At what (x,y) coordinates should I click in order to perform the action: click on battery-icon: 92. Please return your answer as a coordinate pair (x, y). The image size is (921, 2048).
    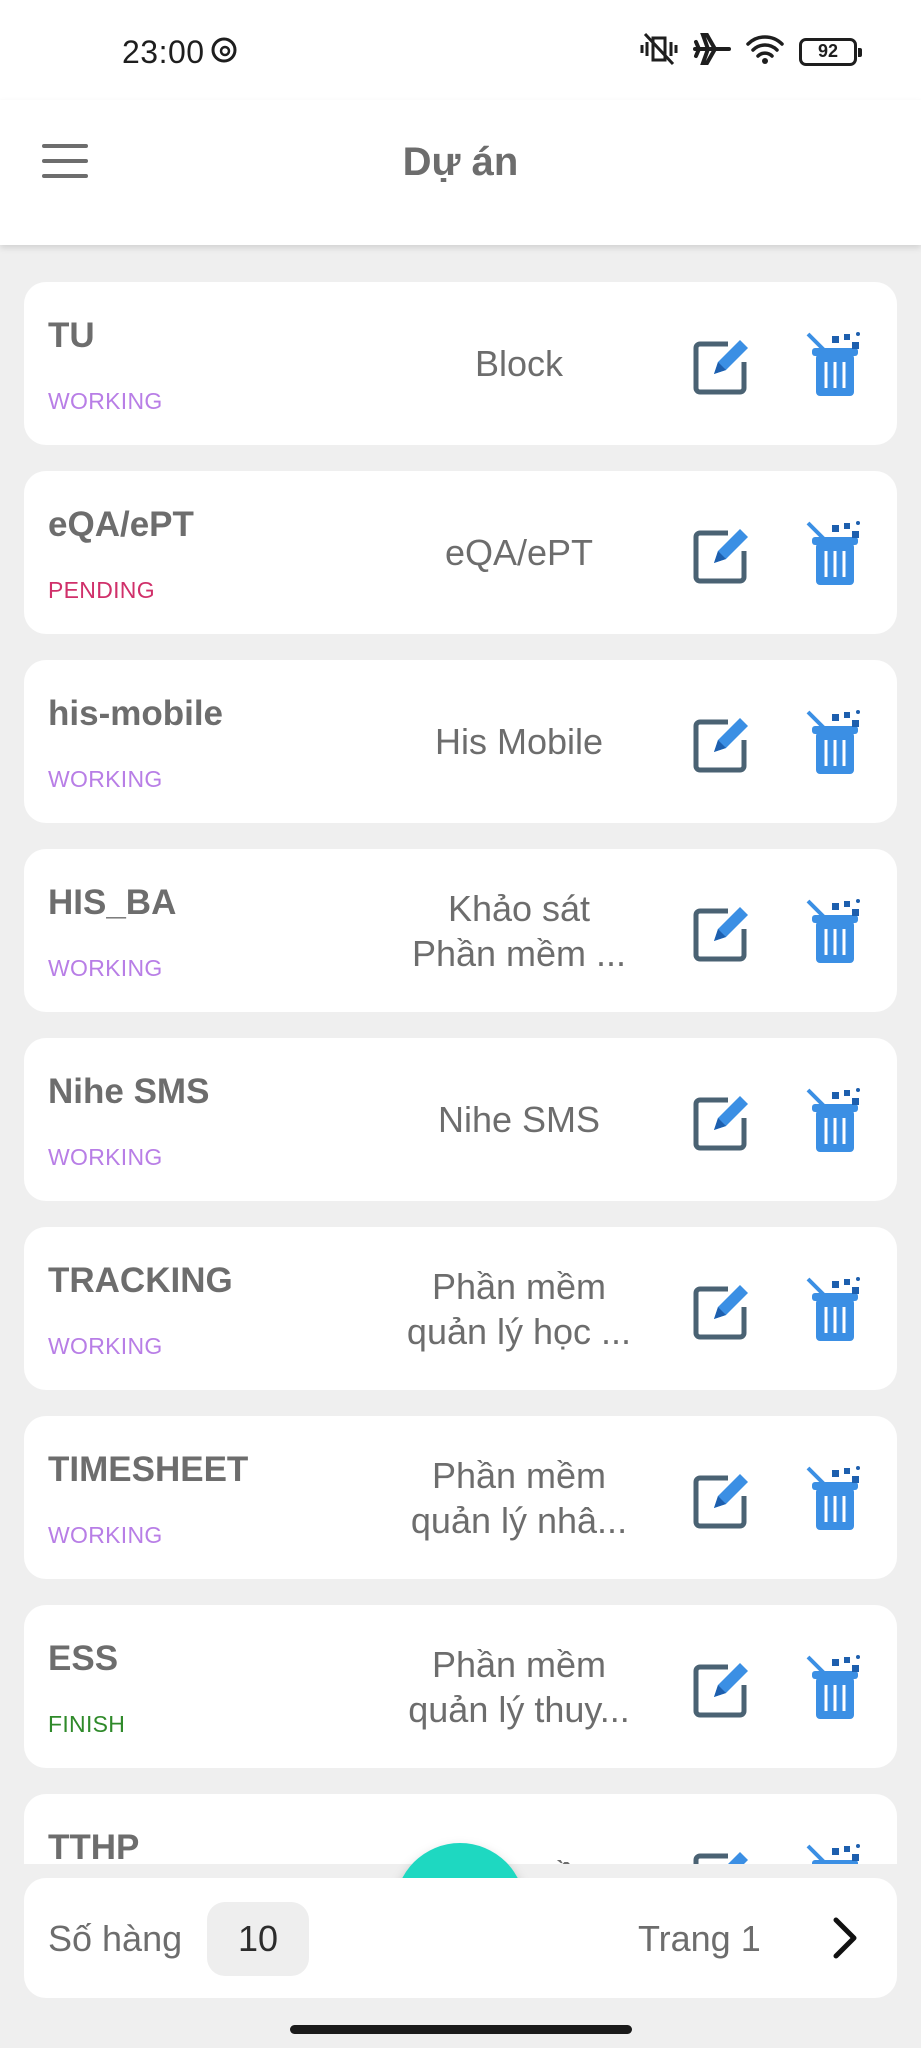
    Looking at the image, I should click on (830, 51).